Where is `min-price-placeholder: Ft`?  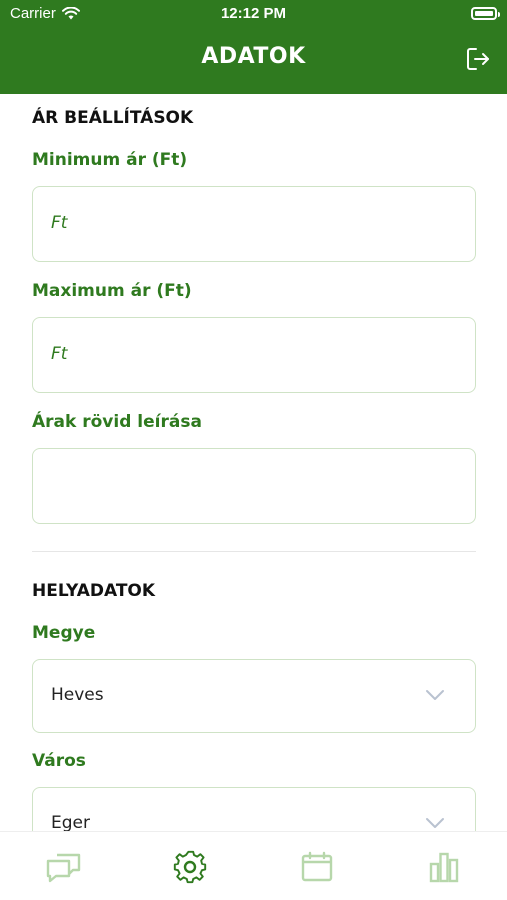
min-price-placeholder: Ft is located at coordinates (59, 223).